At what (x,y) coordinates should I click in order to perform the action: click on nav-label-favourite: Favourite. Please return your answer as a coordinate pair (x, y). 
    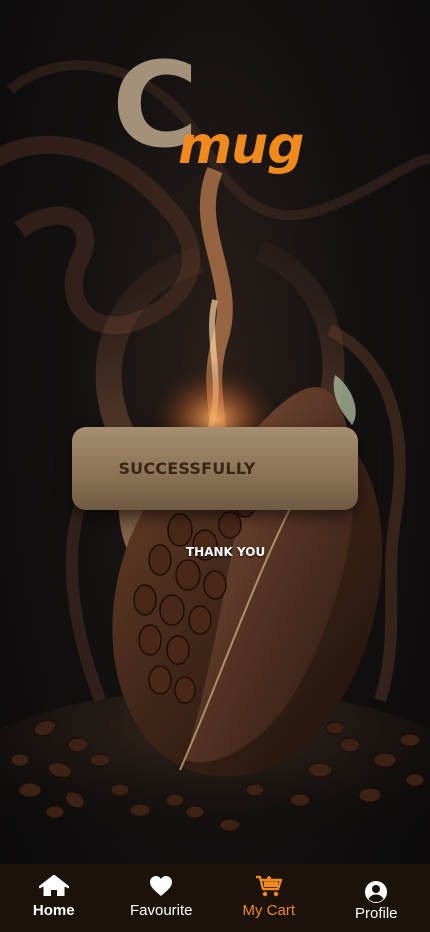
    Looking at the image, I should click on (161, 910).